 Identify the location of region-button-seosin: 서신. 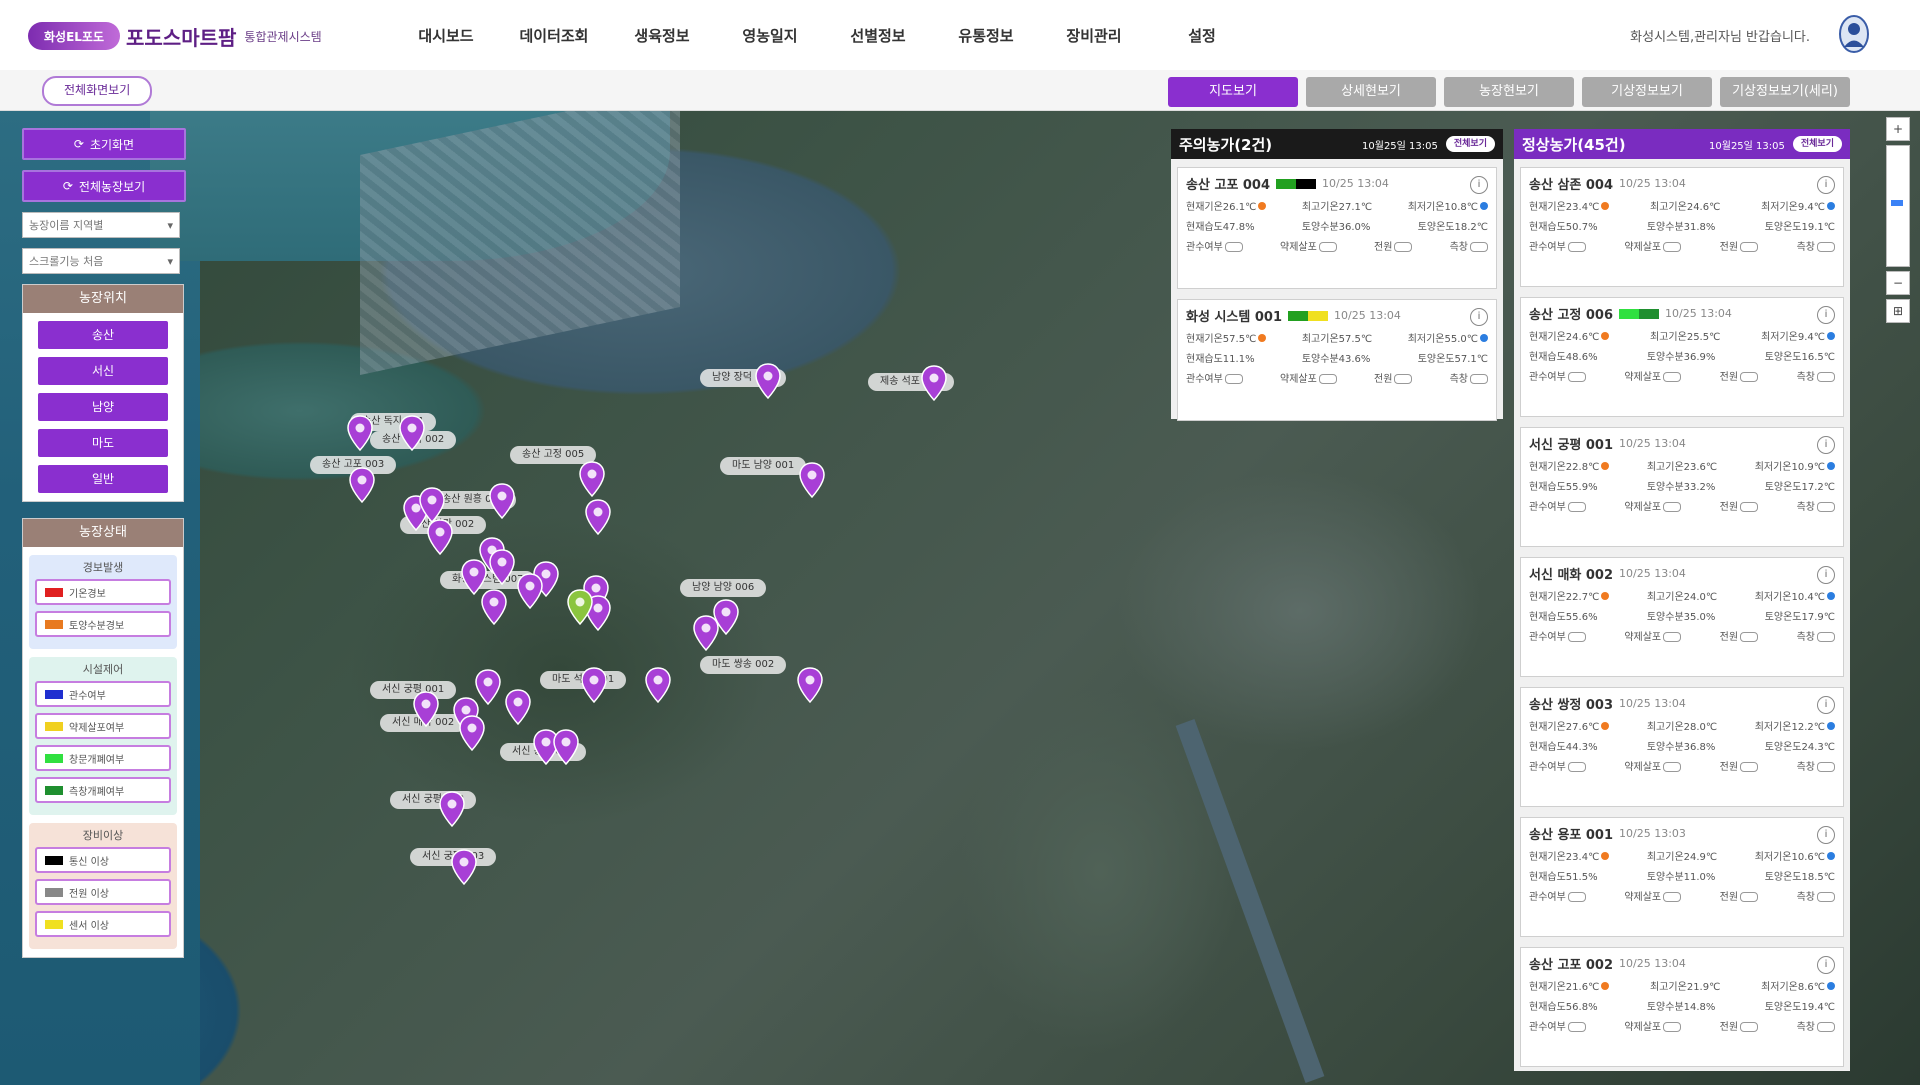
(103, 371).